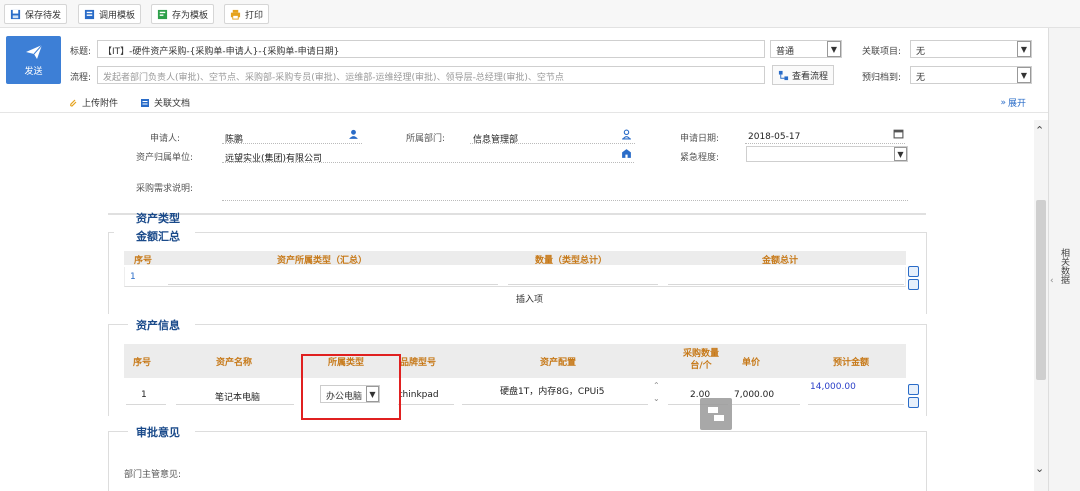  What do you see at coordinates (1003, 102) in the screenshot?
I see `double-chevron-down-icon: »` at bounding box center [1003, 102].